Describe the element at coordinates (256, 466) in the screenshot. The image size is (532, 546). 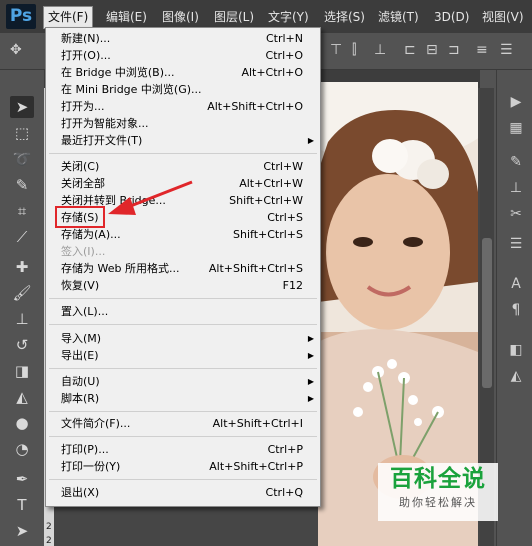
I see `menu-item-shortcut: Alt+Shift+Ctrl+P` at that location.